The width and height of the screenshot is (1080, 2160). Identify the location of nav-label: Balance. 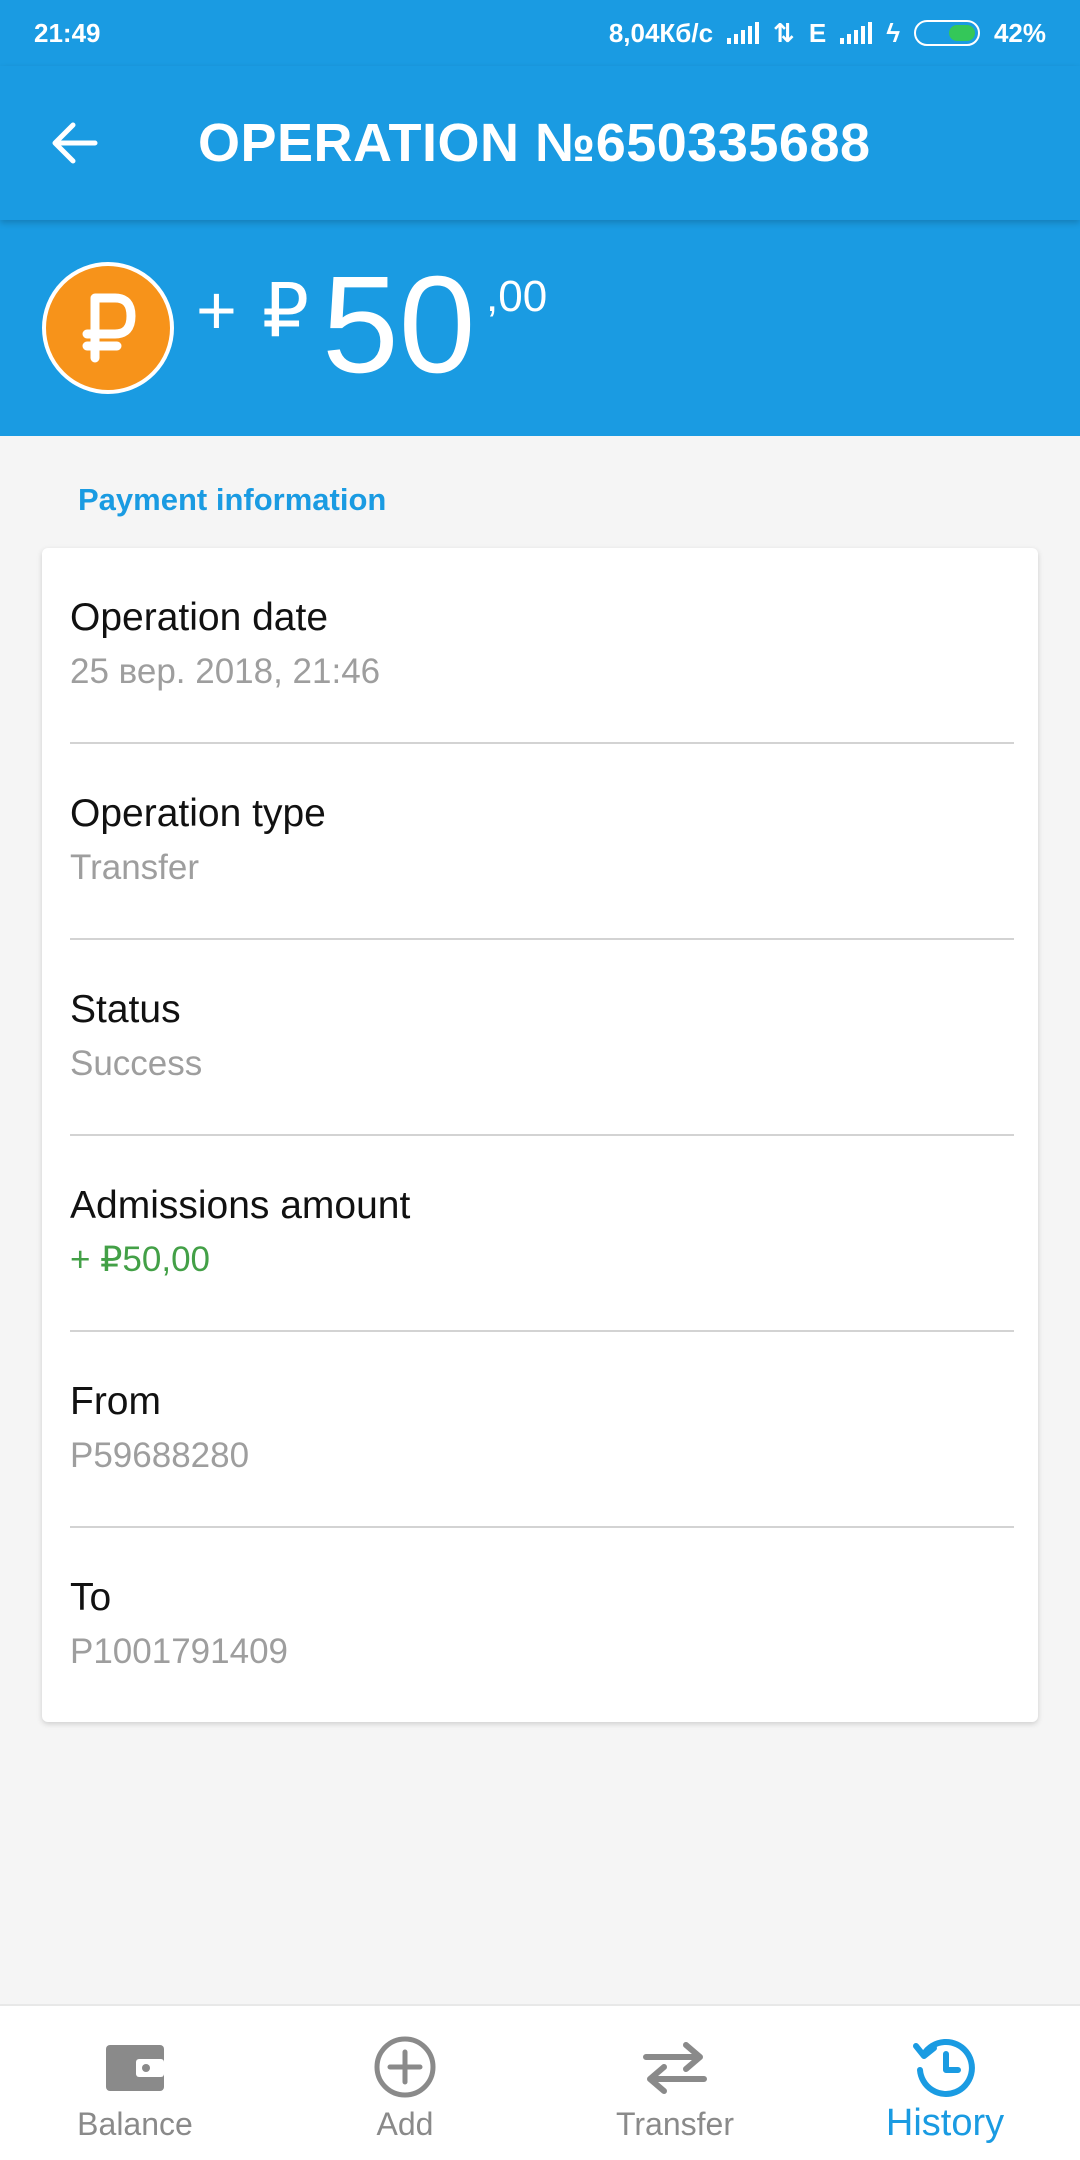
(135, 2124).